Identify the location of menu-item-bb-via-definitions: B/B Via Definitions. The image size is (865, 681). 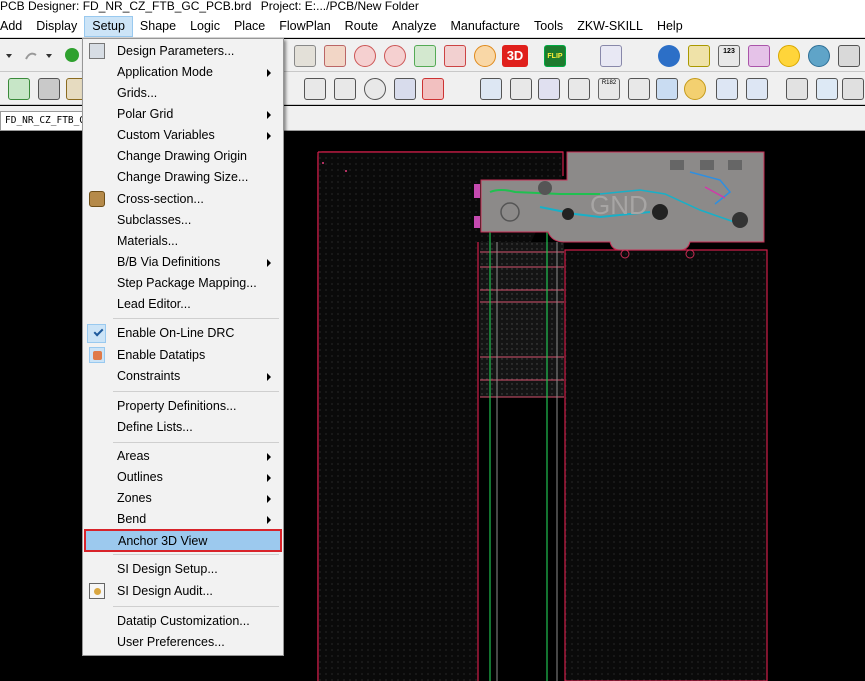
(183, 262).